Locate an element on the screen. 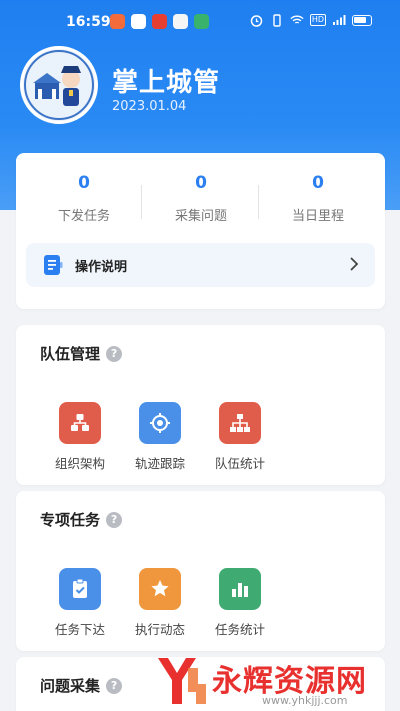 This screenshot has width=400, height=711. status-time: 16:59 is located at coordinates (88, 22).